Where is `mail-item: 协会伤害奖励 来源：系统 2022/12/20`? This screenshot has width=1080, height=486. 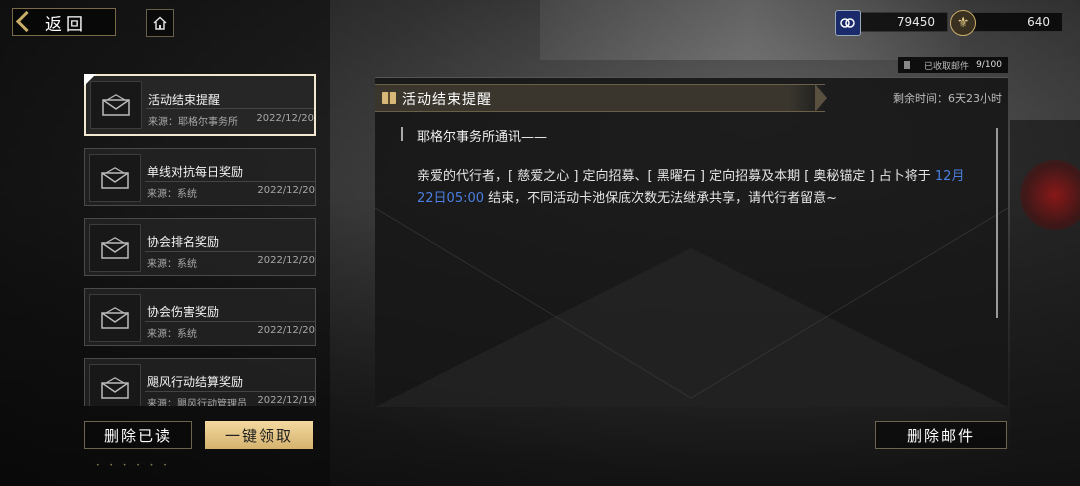 mail-item: 协会伤害奖励 来源：系统 2022/12/20 is located at coordinates (200, 317).